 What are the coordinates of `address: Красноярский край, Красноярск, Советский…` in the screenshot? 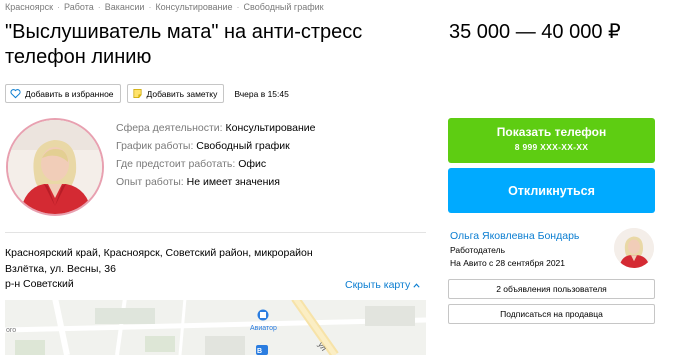 It's located at (159, 269).